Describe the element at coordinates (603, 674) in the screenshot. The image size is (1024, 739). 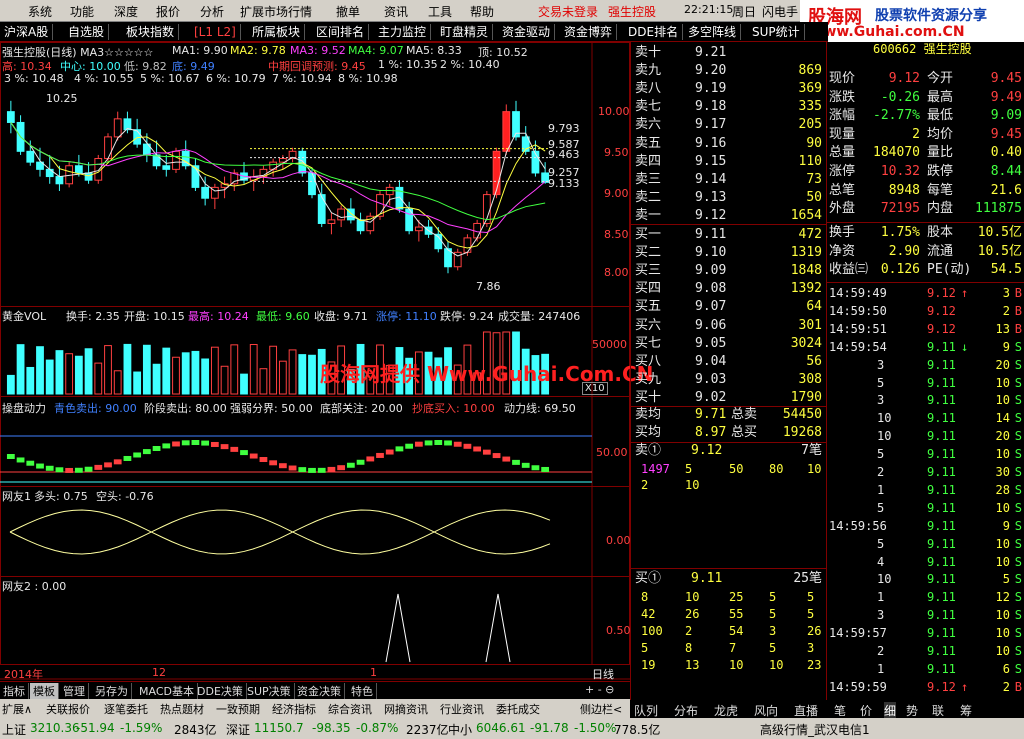
I see `period-label: 日线` at that location.